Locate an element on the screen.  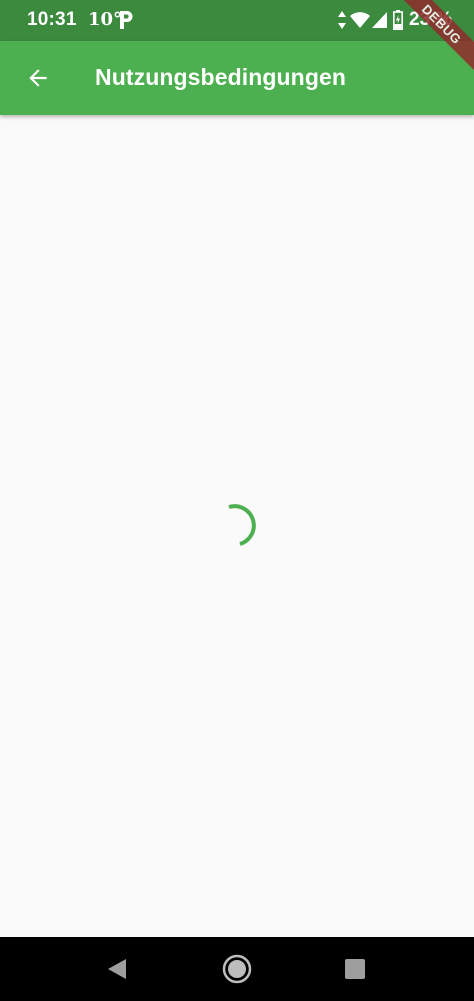
arrow-left-icon is located at coordinates (38, 78).